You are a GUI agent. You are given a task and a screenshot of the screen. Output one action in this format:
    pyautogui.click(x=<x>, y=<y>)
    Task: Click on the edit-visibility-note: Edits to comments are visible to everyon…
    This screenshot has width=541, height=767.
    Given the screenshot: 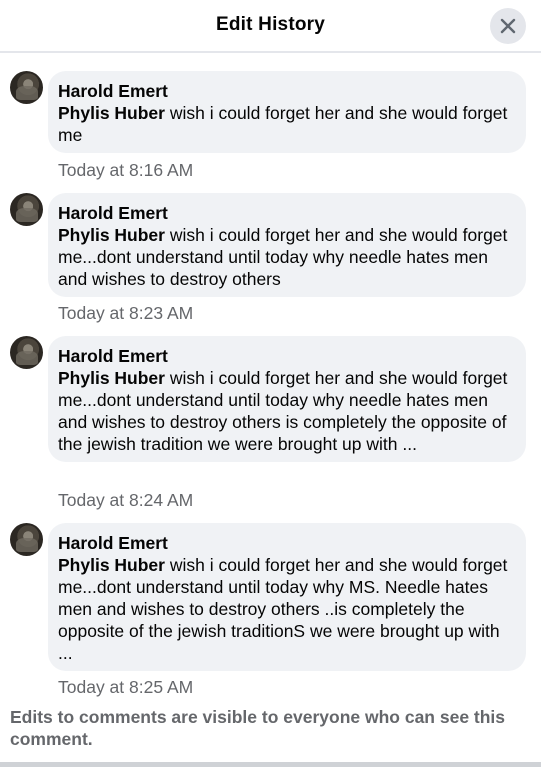 What is the action you would take?
    pyautogui.click(x=258, y=728)
    